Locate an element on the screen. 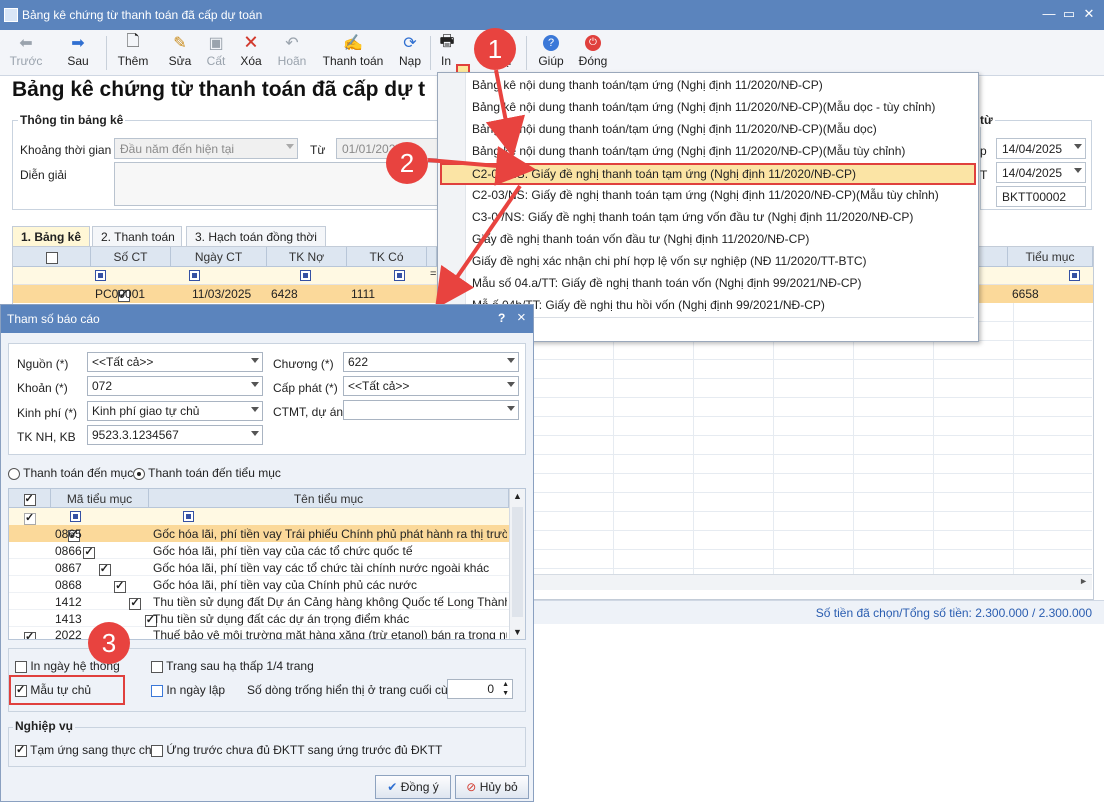 This screenshot has width=1104, height=802. so-dong-spinner: 0 ▲ ▼ is located at coordinates (480, 689).